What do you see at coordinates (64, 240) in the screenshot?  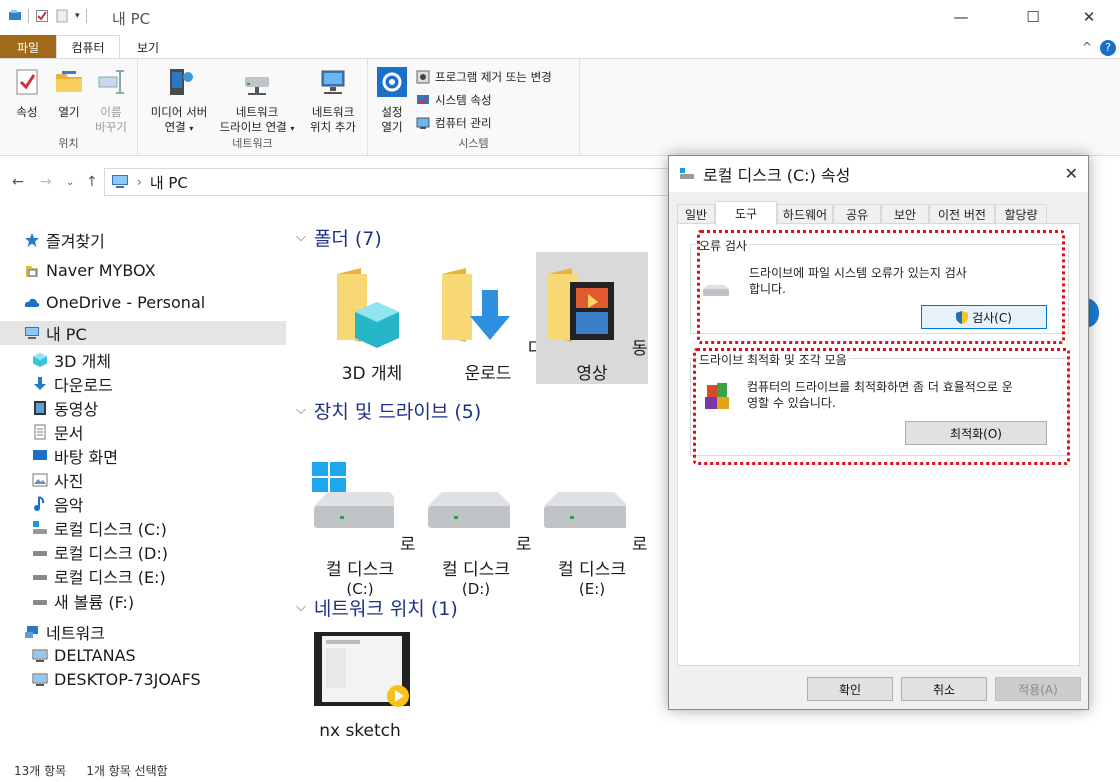 I see `nav-item-favorites: 즐겨찾기` at bounding box center [64, 240].